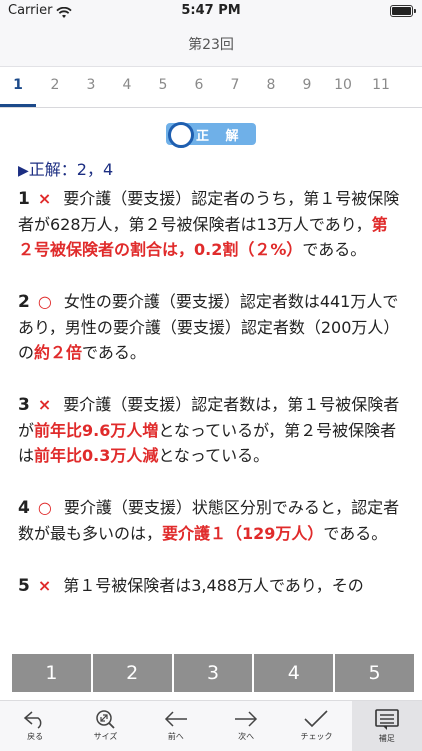 The width and height of the screenshot is (422, 751). Describe the element at coordinates (294, 673) in the screenshot. I see `answer-button-4: 4` at that location.